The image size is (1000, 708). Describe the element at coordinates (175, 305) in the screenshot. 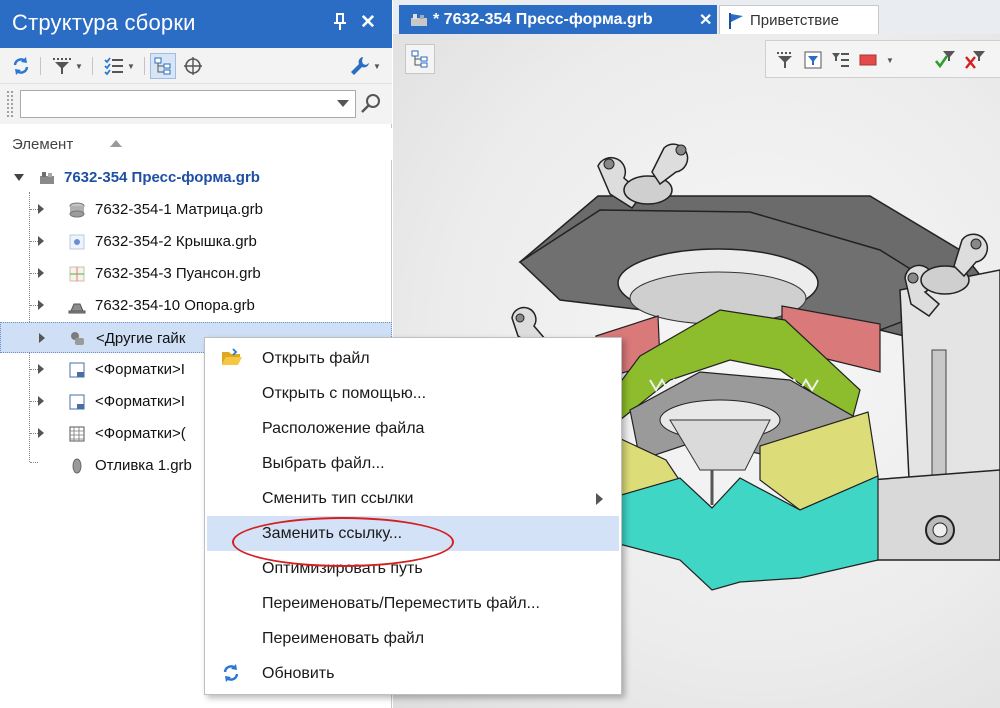

I see `tree-item-label: 7632-354-10 Опора.grb` at that location.